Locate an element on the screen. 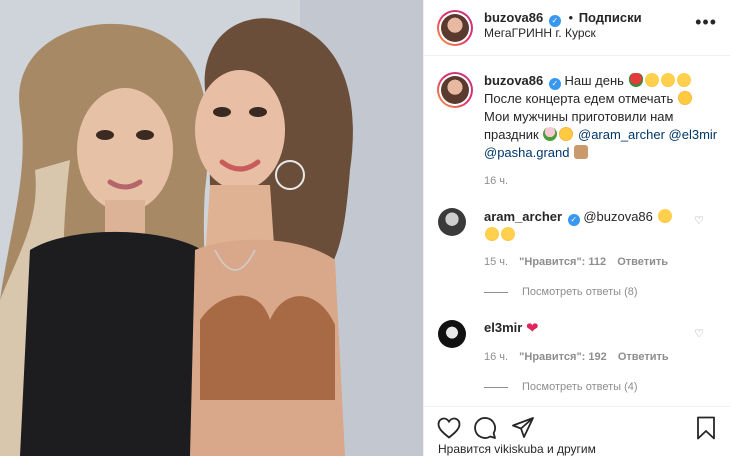  party-face-emoji-icon is located at coordinates (684, 98).